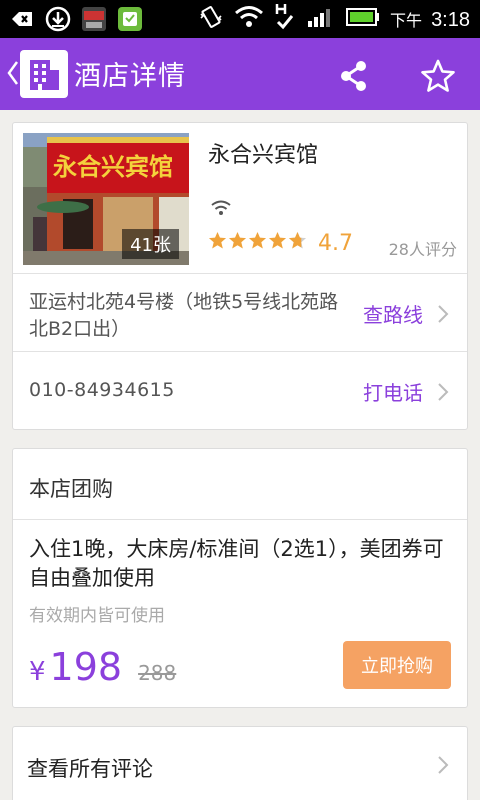  What do you see at coordinates (150, 244) in the screenshot?
I see `photo-count-badge: 41张` at bounding box center [150, 244].